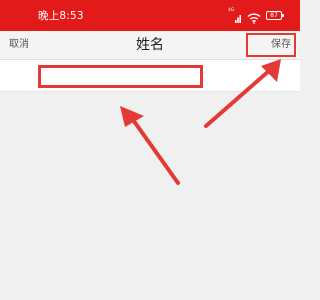 The width and height of the screenshot is (320, 300). I want to click on battery-icon: 87, so click(275, 15).